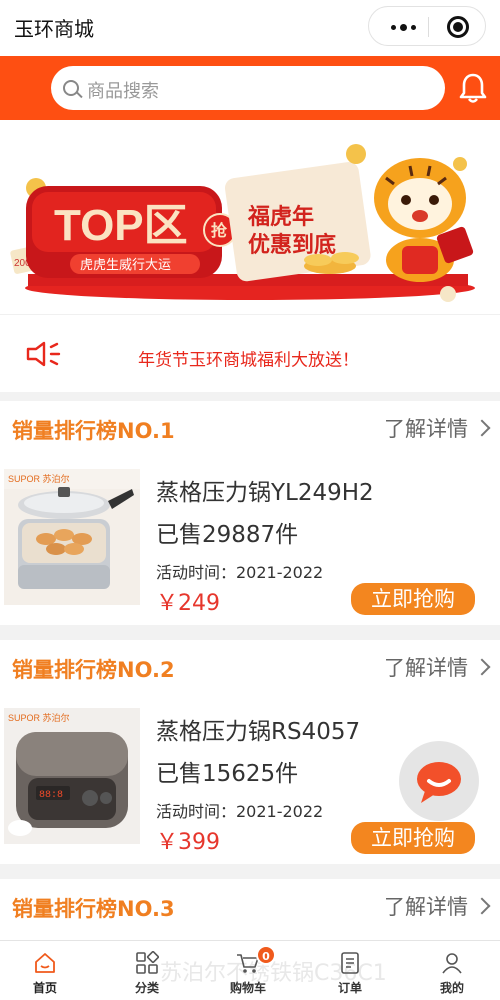  What do you see at coordinates (242, 223) in the screenshot?
I see `banner-art: 200 TOP区 虎虎生威行大运 抢 福虎年 优惠到底` at bounding box center [242, 223].